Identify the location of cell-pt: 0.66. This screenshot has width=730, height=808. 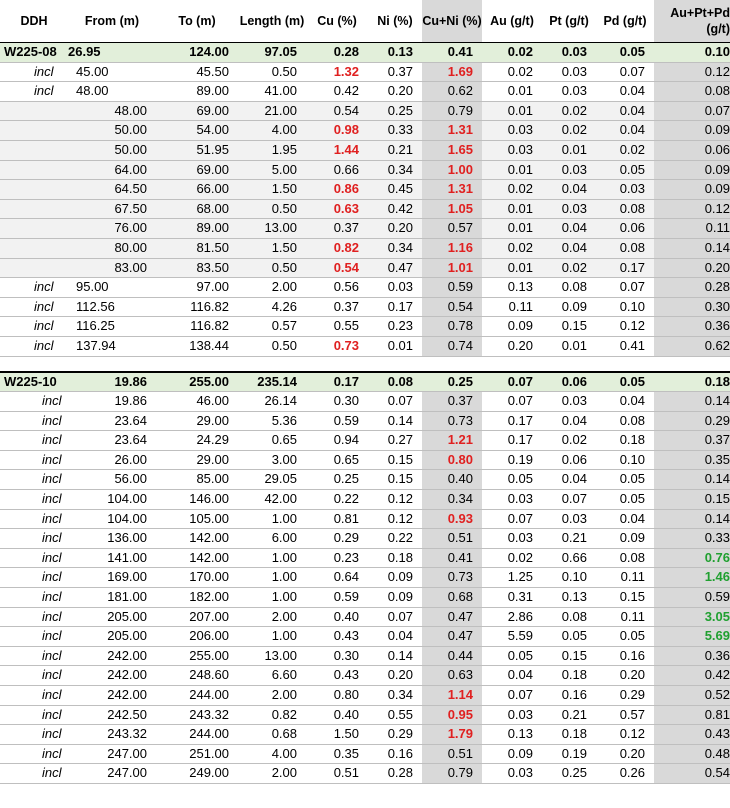
(569, 558).